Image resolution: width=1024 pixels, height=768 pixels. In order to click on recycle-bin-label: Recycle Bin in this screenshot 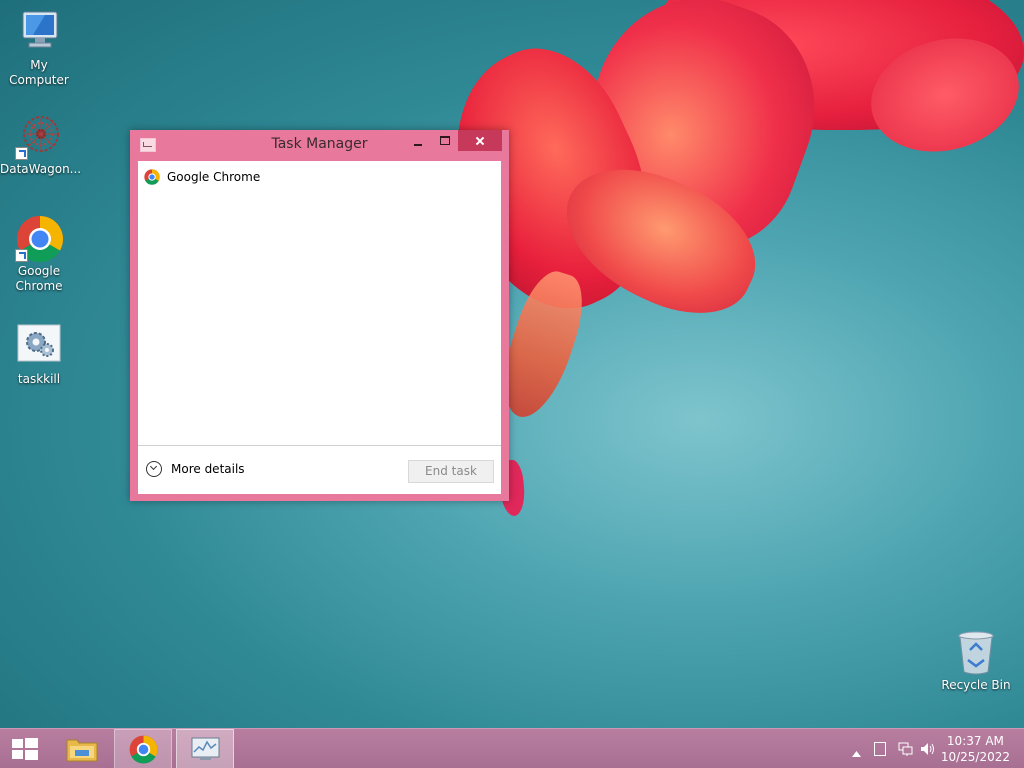, I will do `click(976, 685)`.